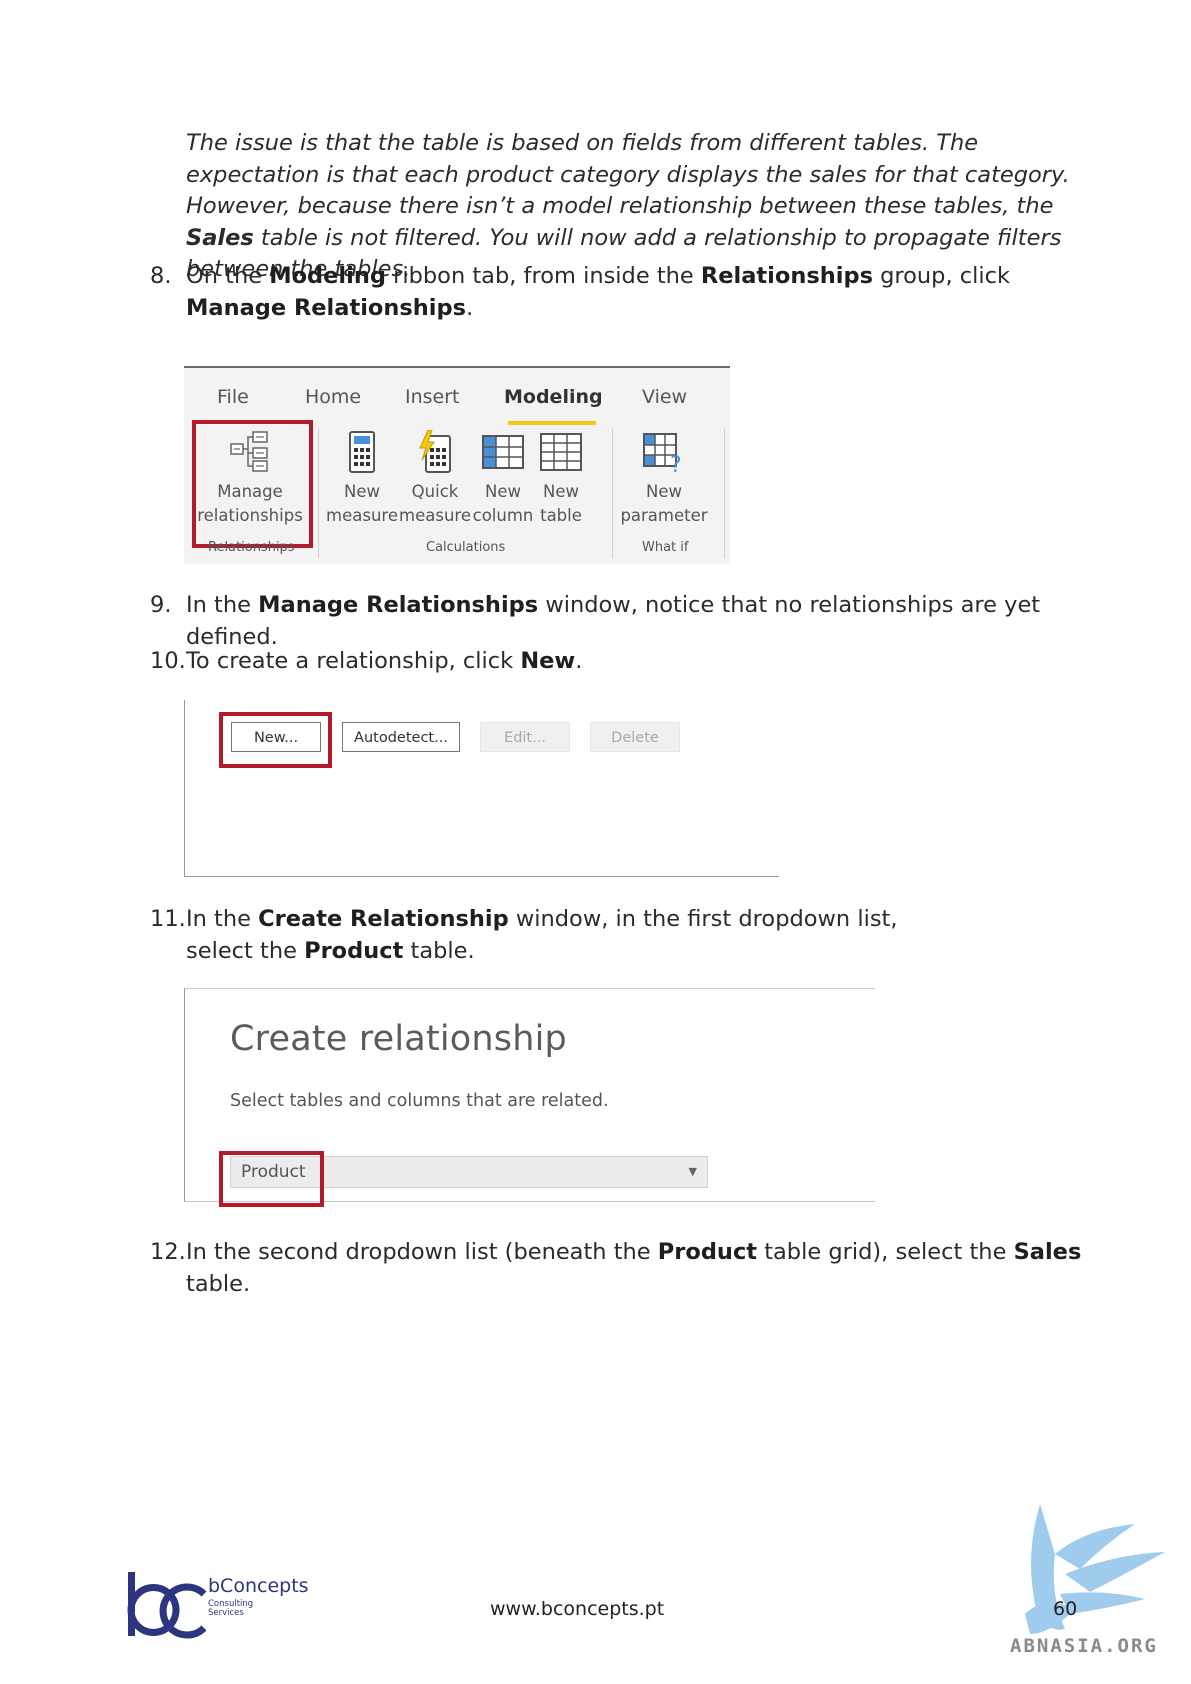  What do you see at coordinates (161, 276) in the screenshot?
I see `step-number: 8.` at bounding box center [161, 276].